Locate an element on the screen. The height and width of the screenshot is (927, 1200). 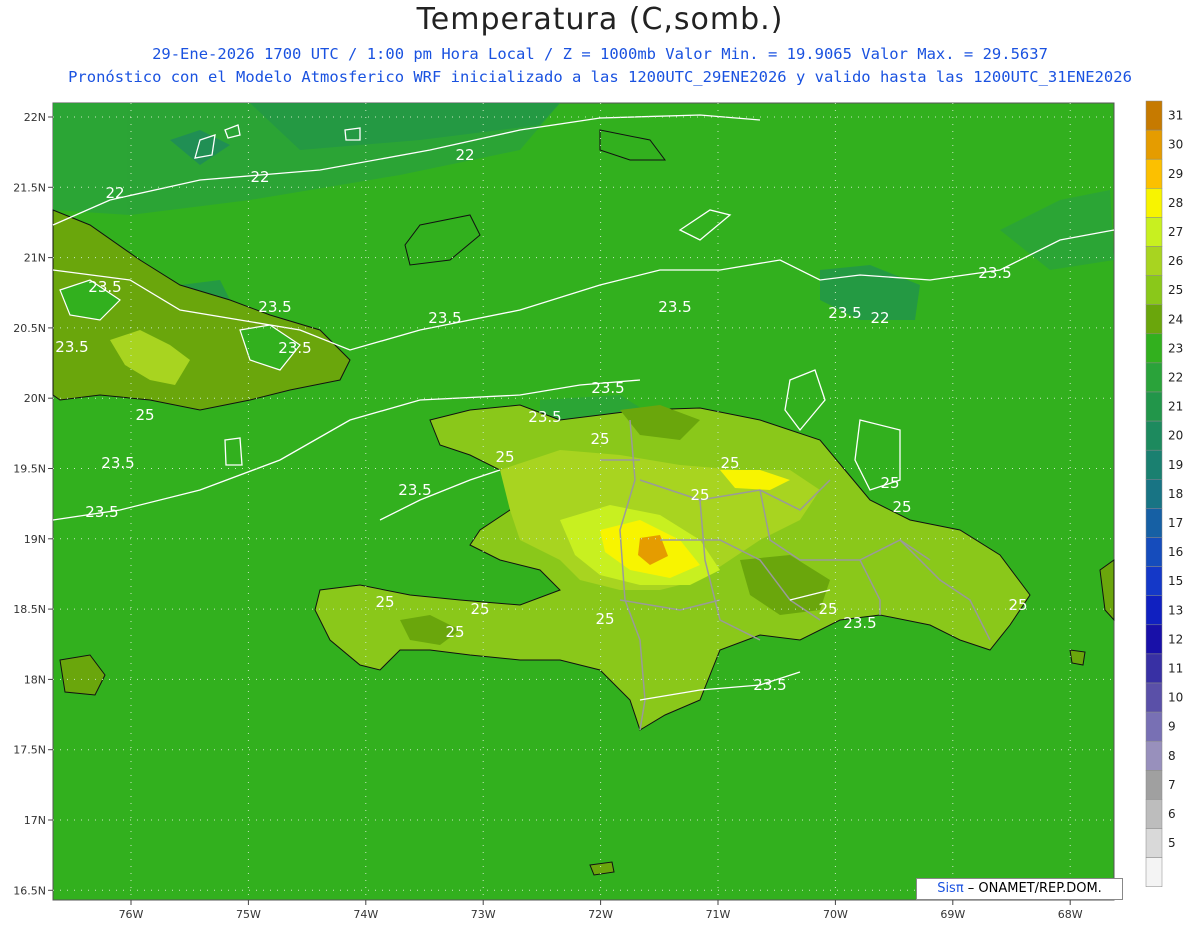
colorbar-label: 11 is located at coordinates (1175, 668).